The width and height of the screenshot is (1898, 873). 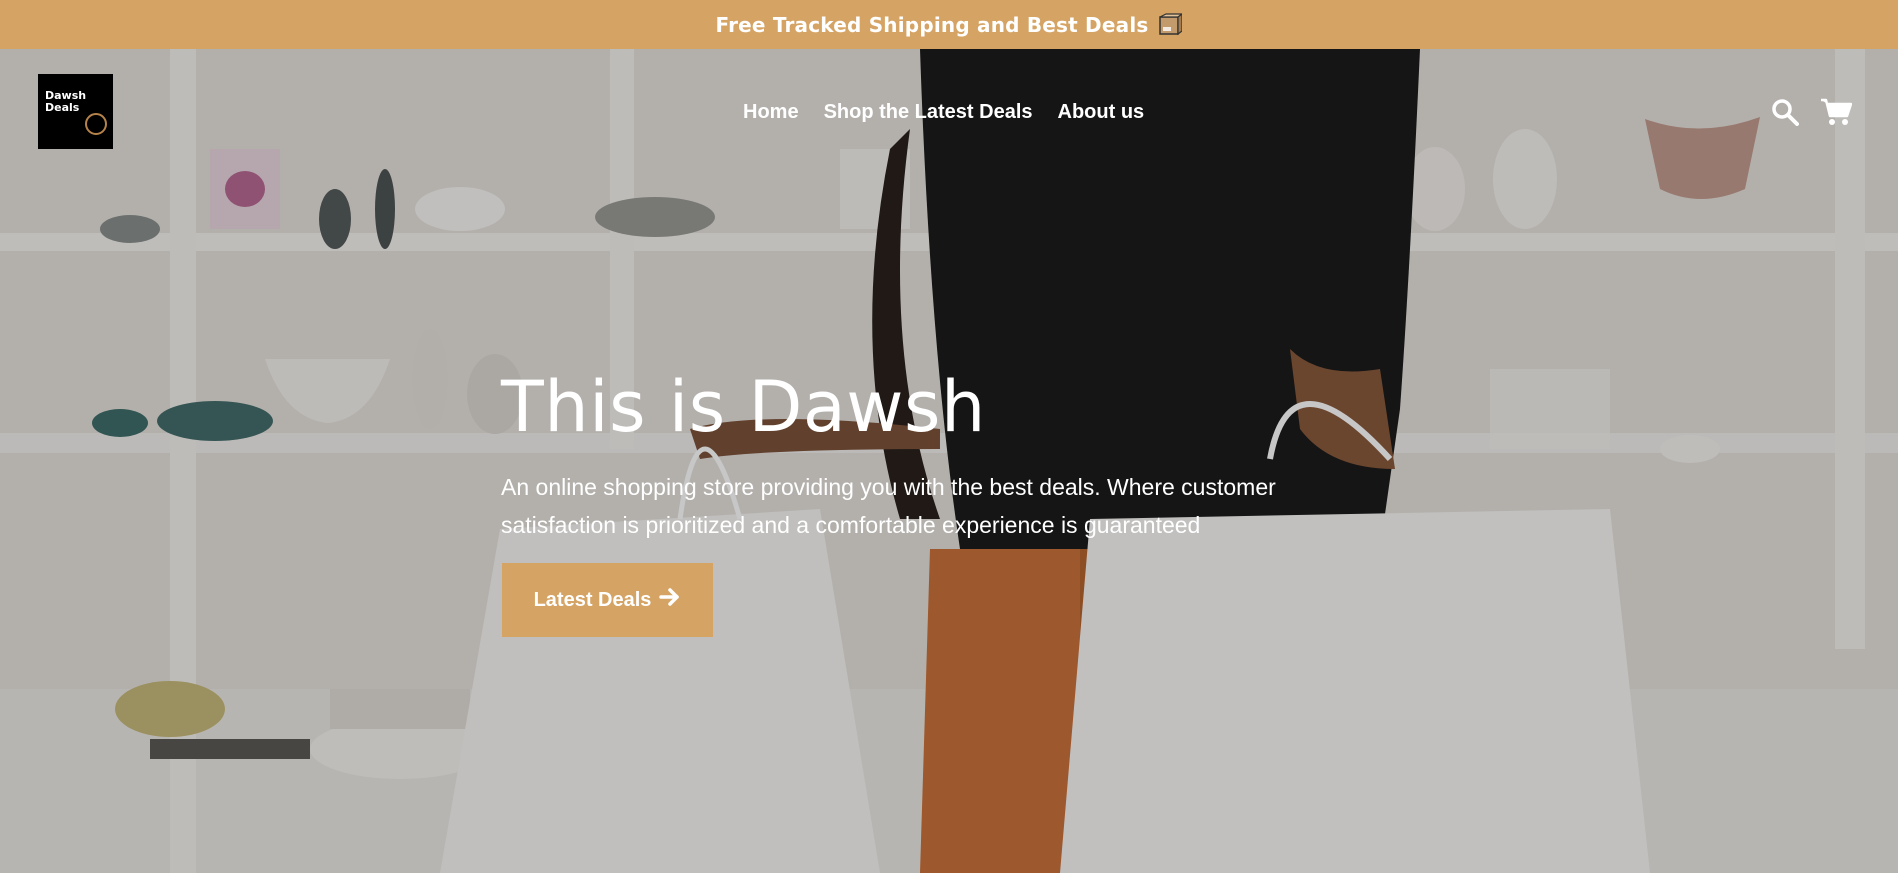 What do you see at coordinates (592, 599) in the screenshot?
I see `latest-deals-label: Latest Deals` at bounding box center [592, 599].